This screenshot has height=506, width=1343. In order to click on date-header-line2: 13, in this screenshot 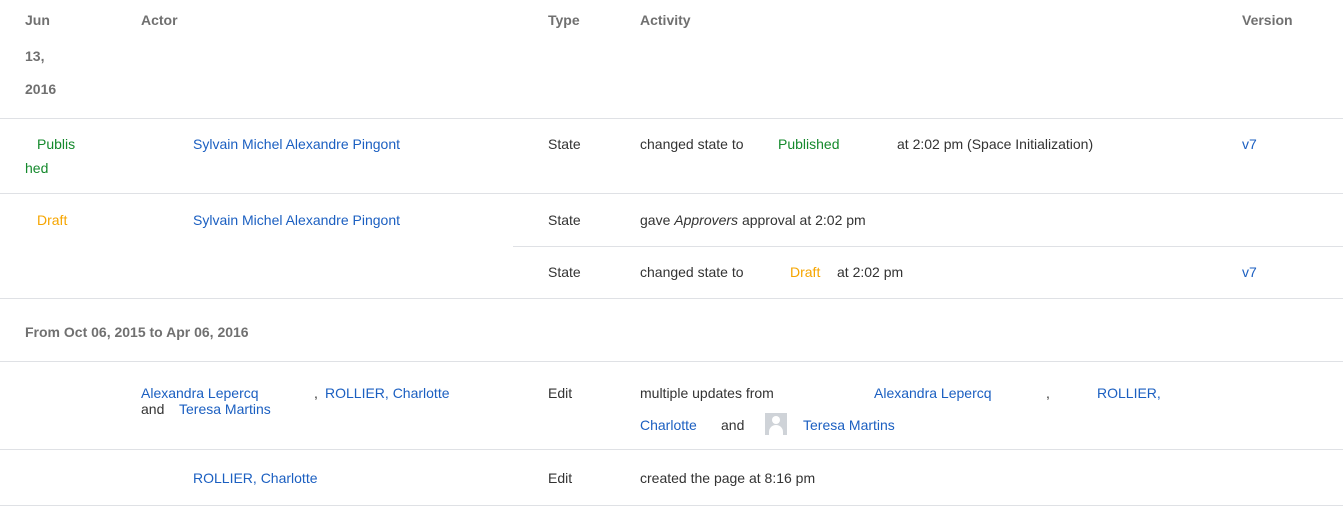, I will do `click(35, 56)`.